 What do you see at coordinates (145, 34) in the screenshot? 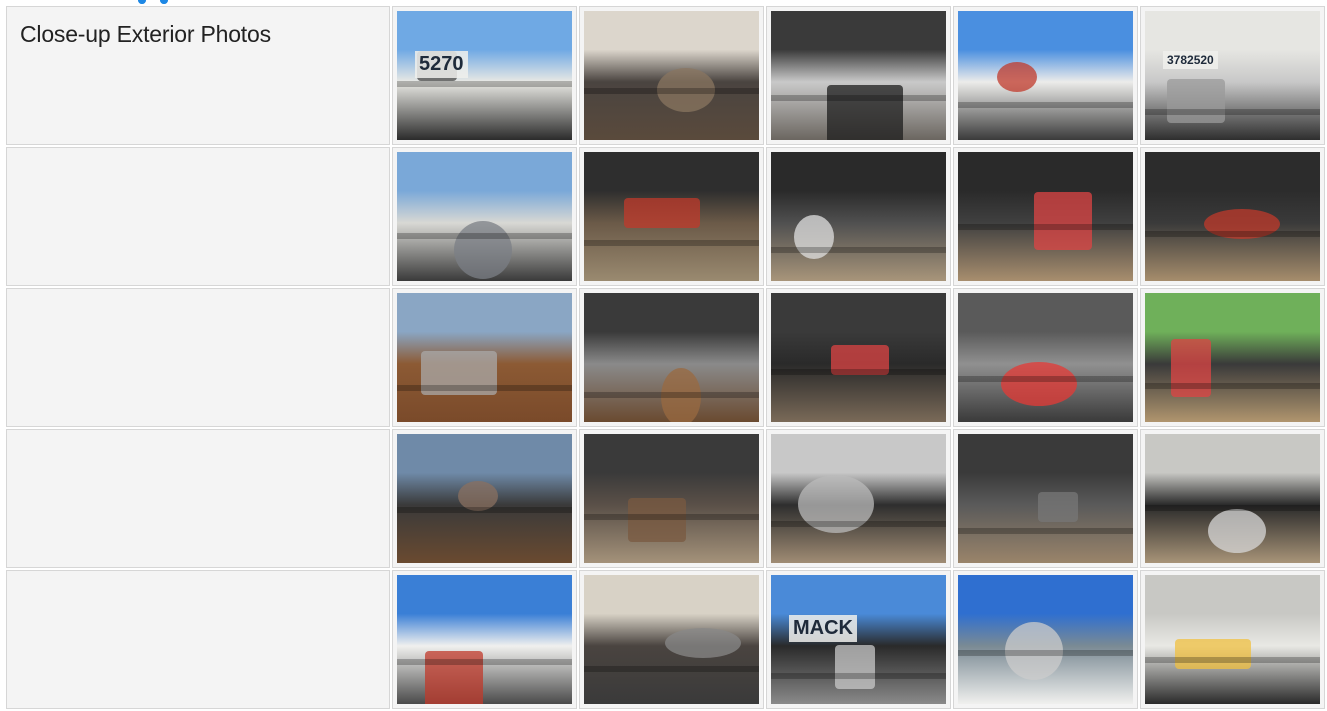
I see `section-title: Close-up Exterior Photos` at bounding box center [145, 34].